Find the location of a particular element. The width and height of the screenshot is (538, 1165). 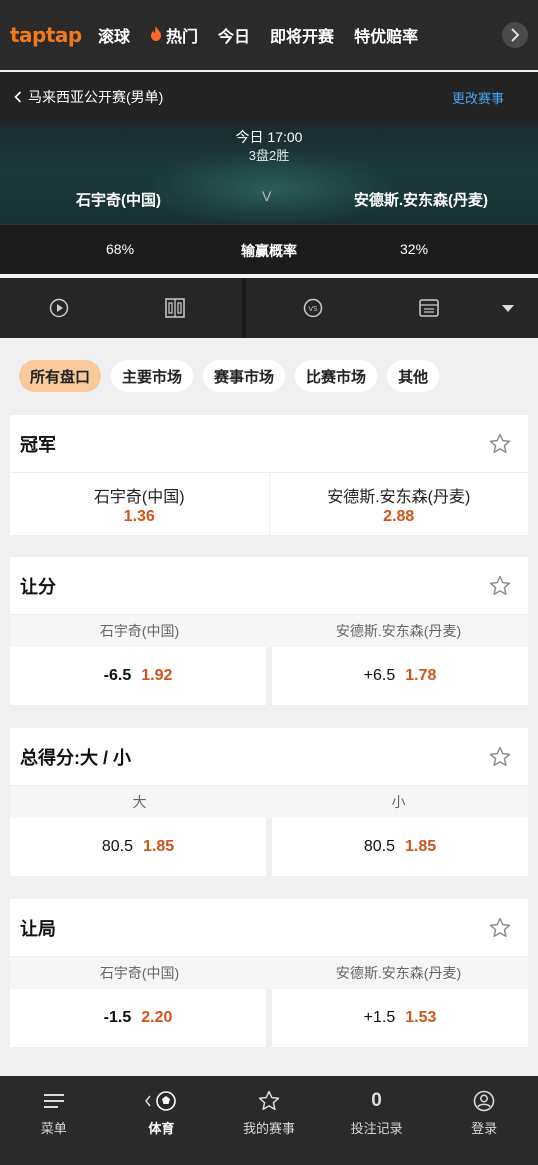

win-probability-label: 输赢概率 is located at coordinates (269, 251).